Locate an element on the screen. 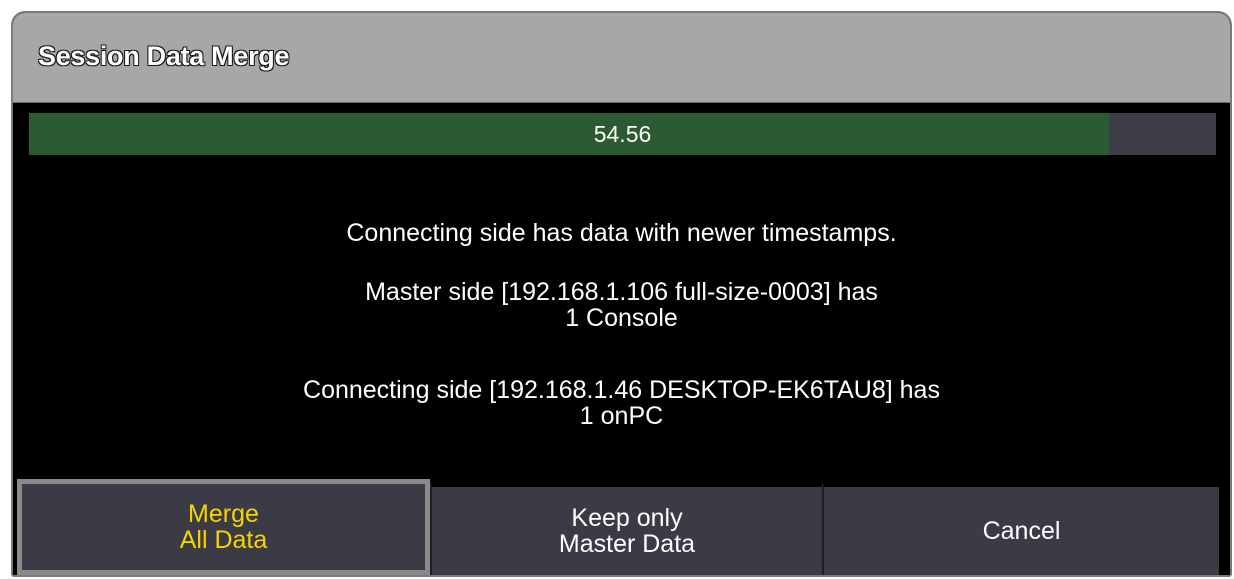  keep-only-master-data-button: Keep only Master Data is located at coordinates (626, 527).